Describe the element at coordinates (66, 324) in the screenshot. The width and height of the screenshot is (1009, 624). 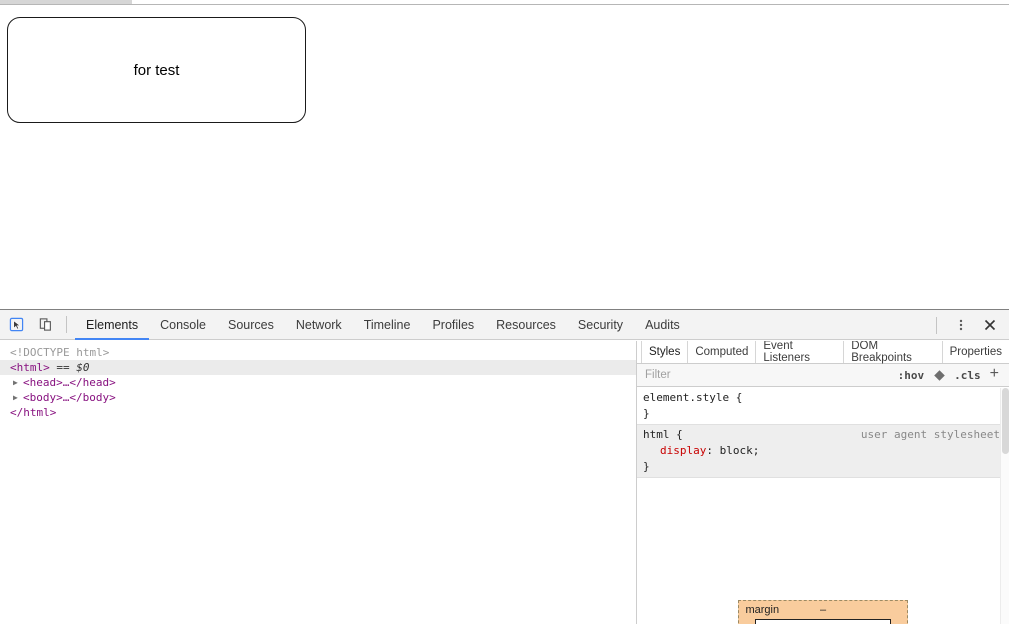
I see `toolbar-divider` at that location.